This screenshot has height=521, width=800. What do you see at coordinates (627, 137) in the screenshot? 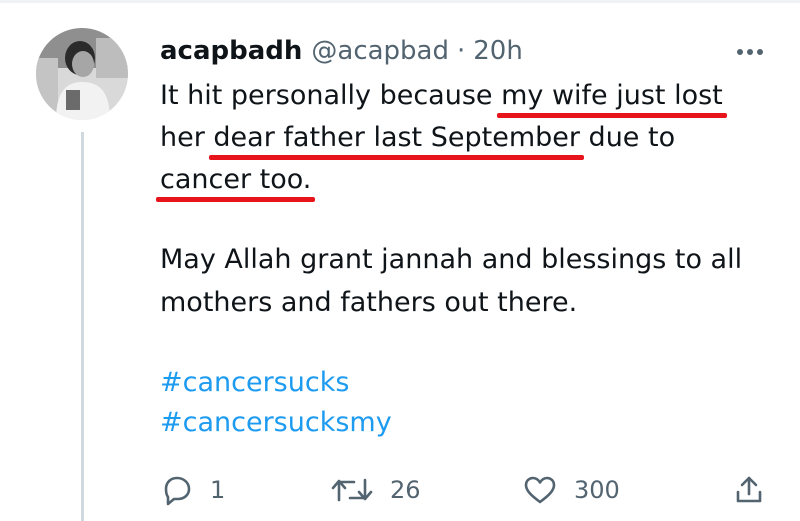
I see `text-segment: due to` at bounding box center [627, 137].